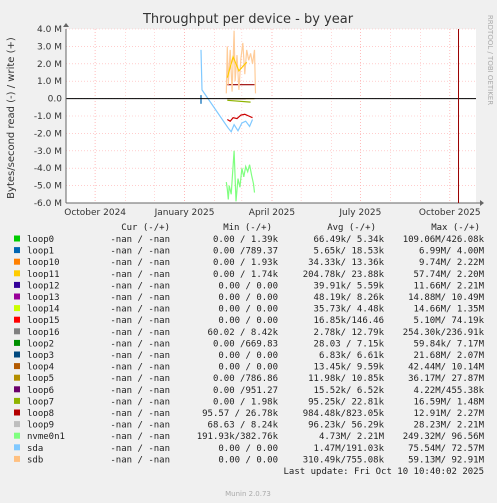 The height and width of the screenshot is (503, 497). I want to click on y-tick-label: 2.0 M, so click(49, 65).